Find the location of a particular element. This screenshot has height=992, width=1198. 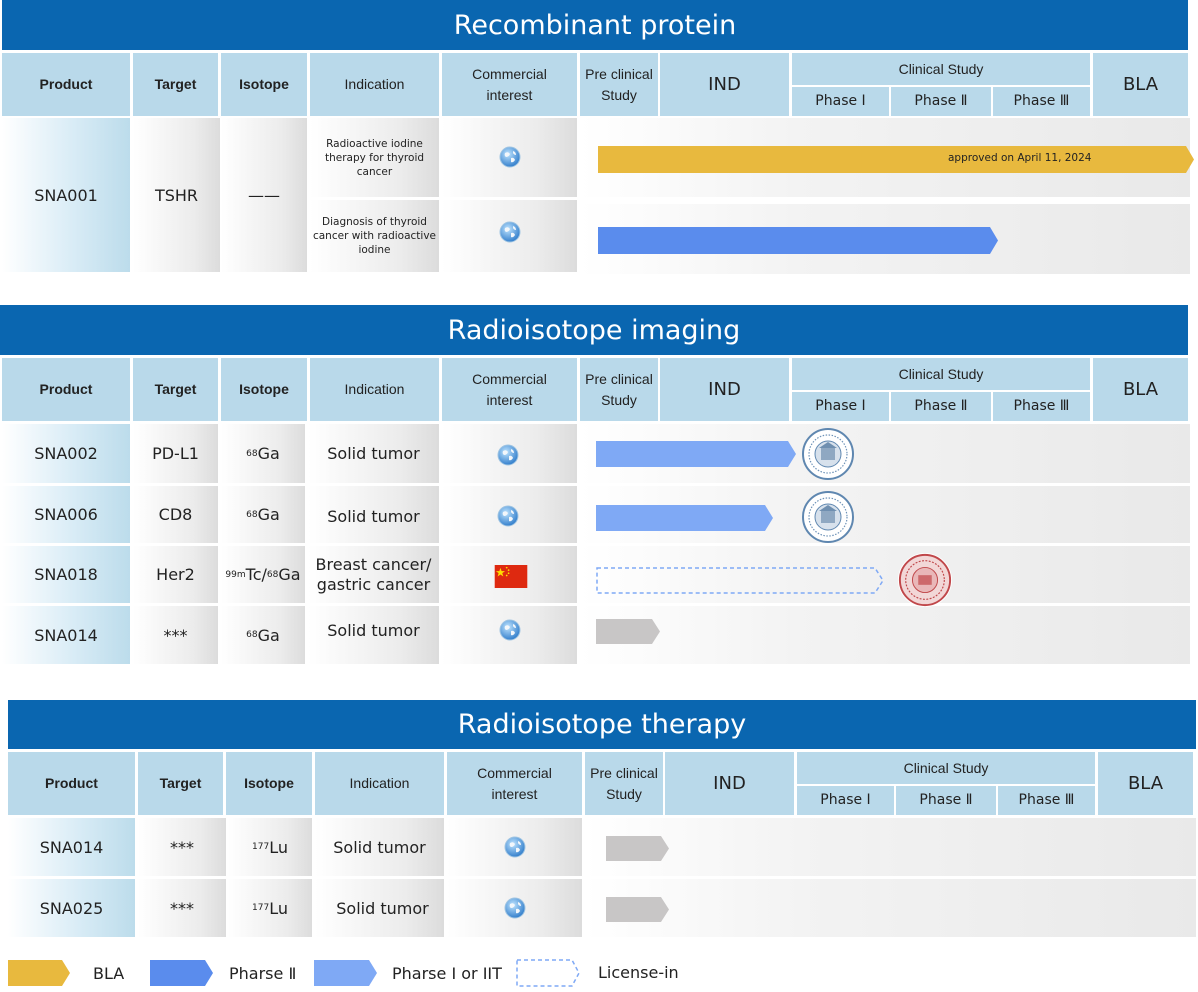

progress-arrow-bla is located at coordinates (896, 159).